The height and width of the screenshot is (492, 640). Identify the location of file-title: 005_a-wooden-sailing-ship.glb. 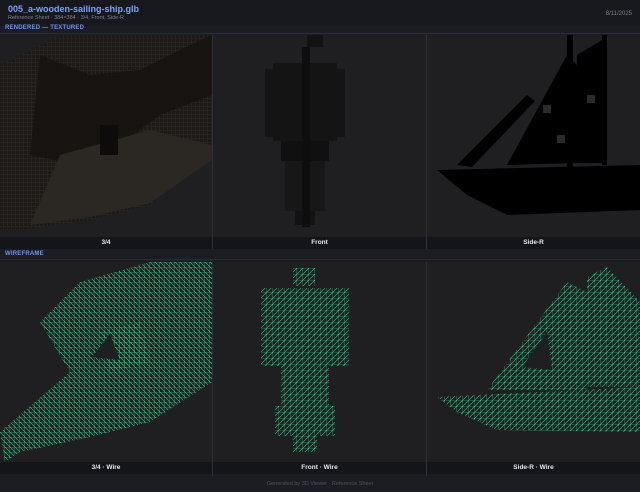
(74, 9).